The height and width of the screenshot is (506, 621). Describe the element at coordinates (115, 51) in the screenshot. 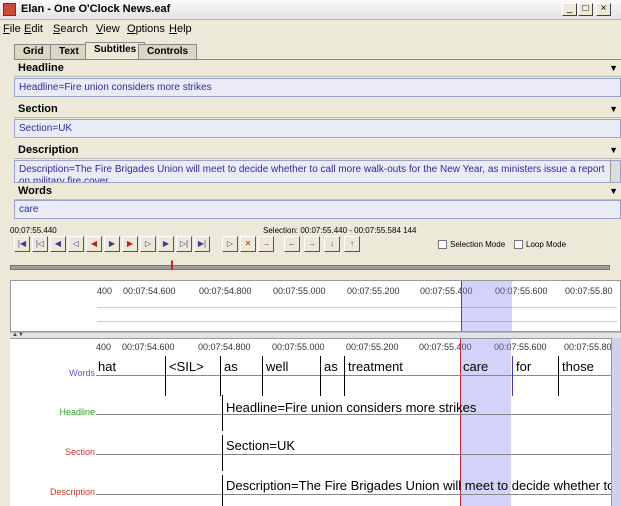

I see `tab-subtitles: Subtitles` at that location.